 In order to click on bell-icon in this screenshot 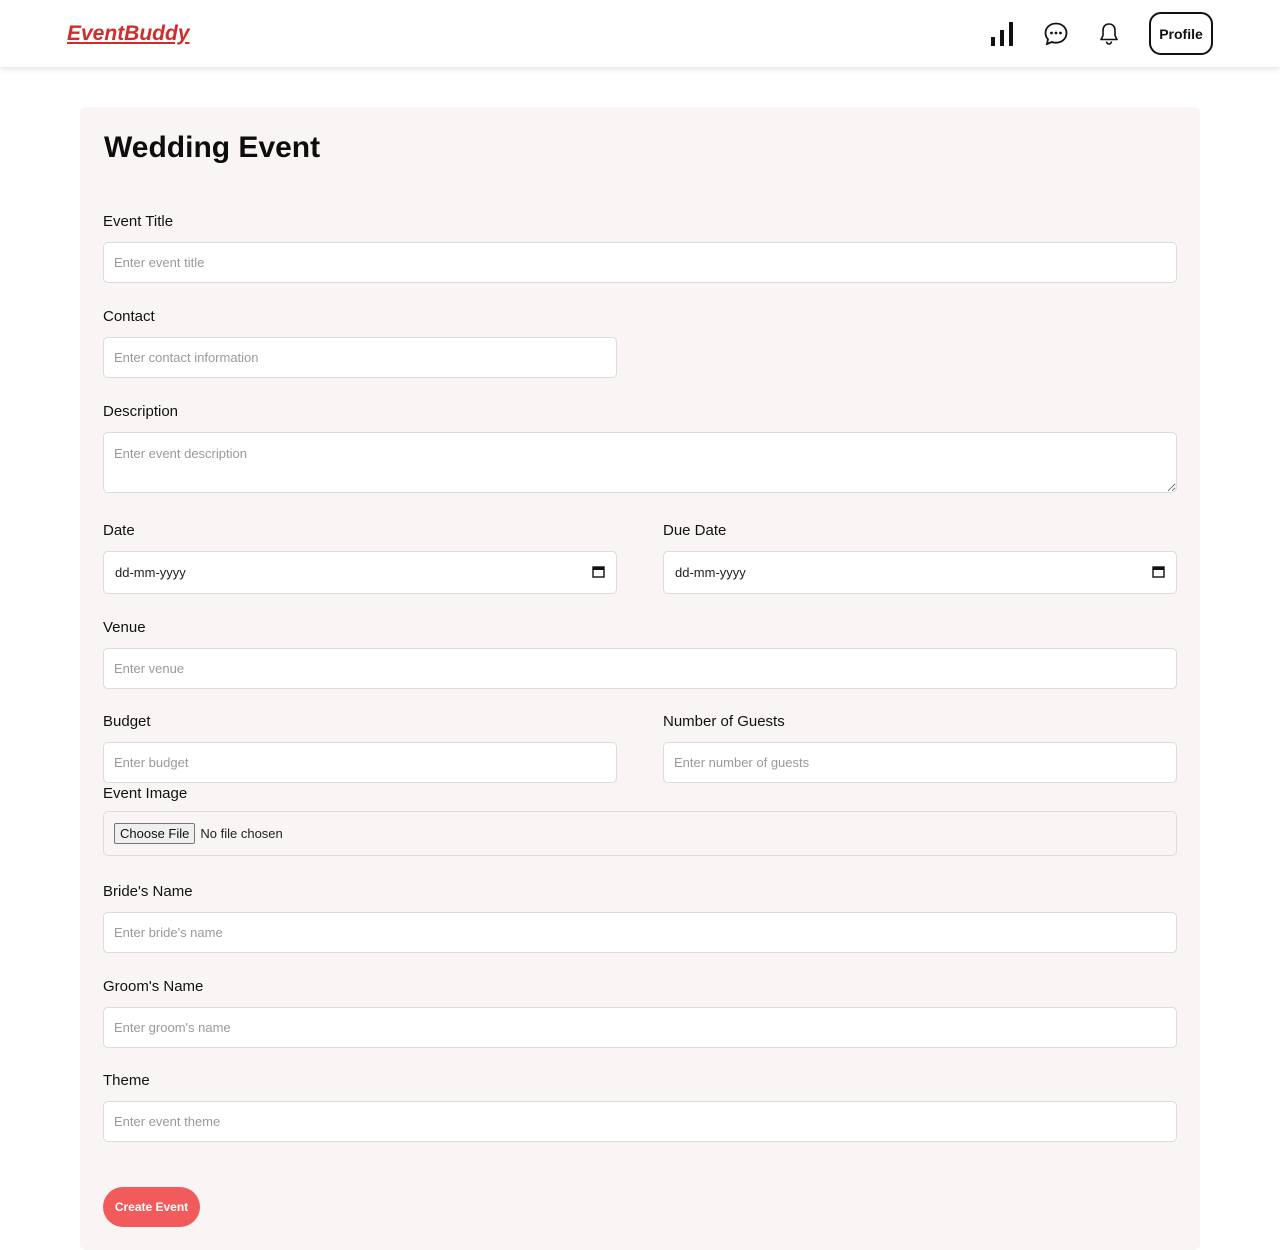, I will do `click(1109, 34)`.